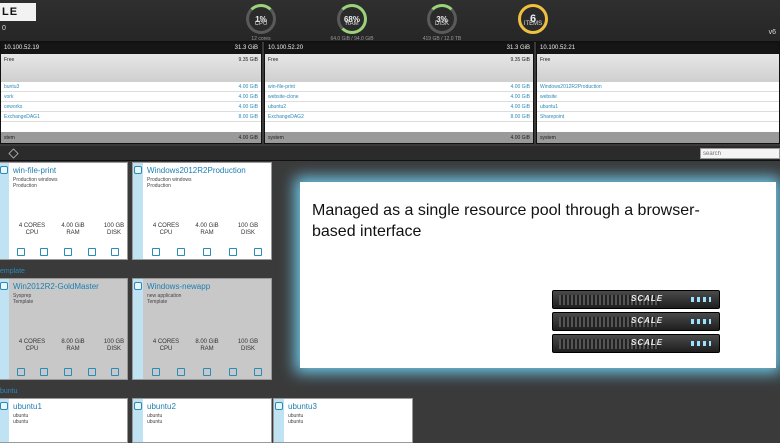 Image resolution: width=780 pixels, height=443 pixels. What do you see at coordinates (164, 299) in the screenshot?
I see `vm-description: new application Template` at bounding box center [164, 299].